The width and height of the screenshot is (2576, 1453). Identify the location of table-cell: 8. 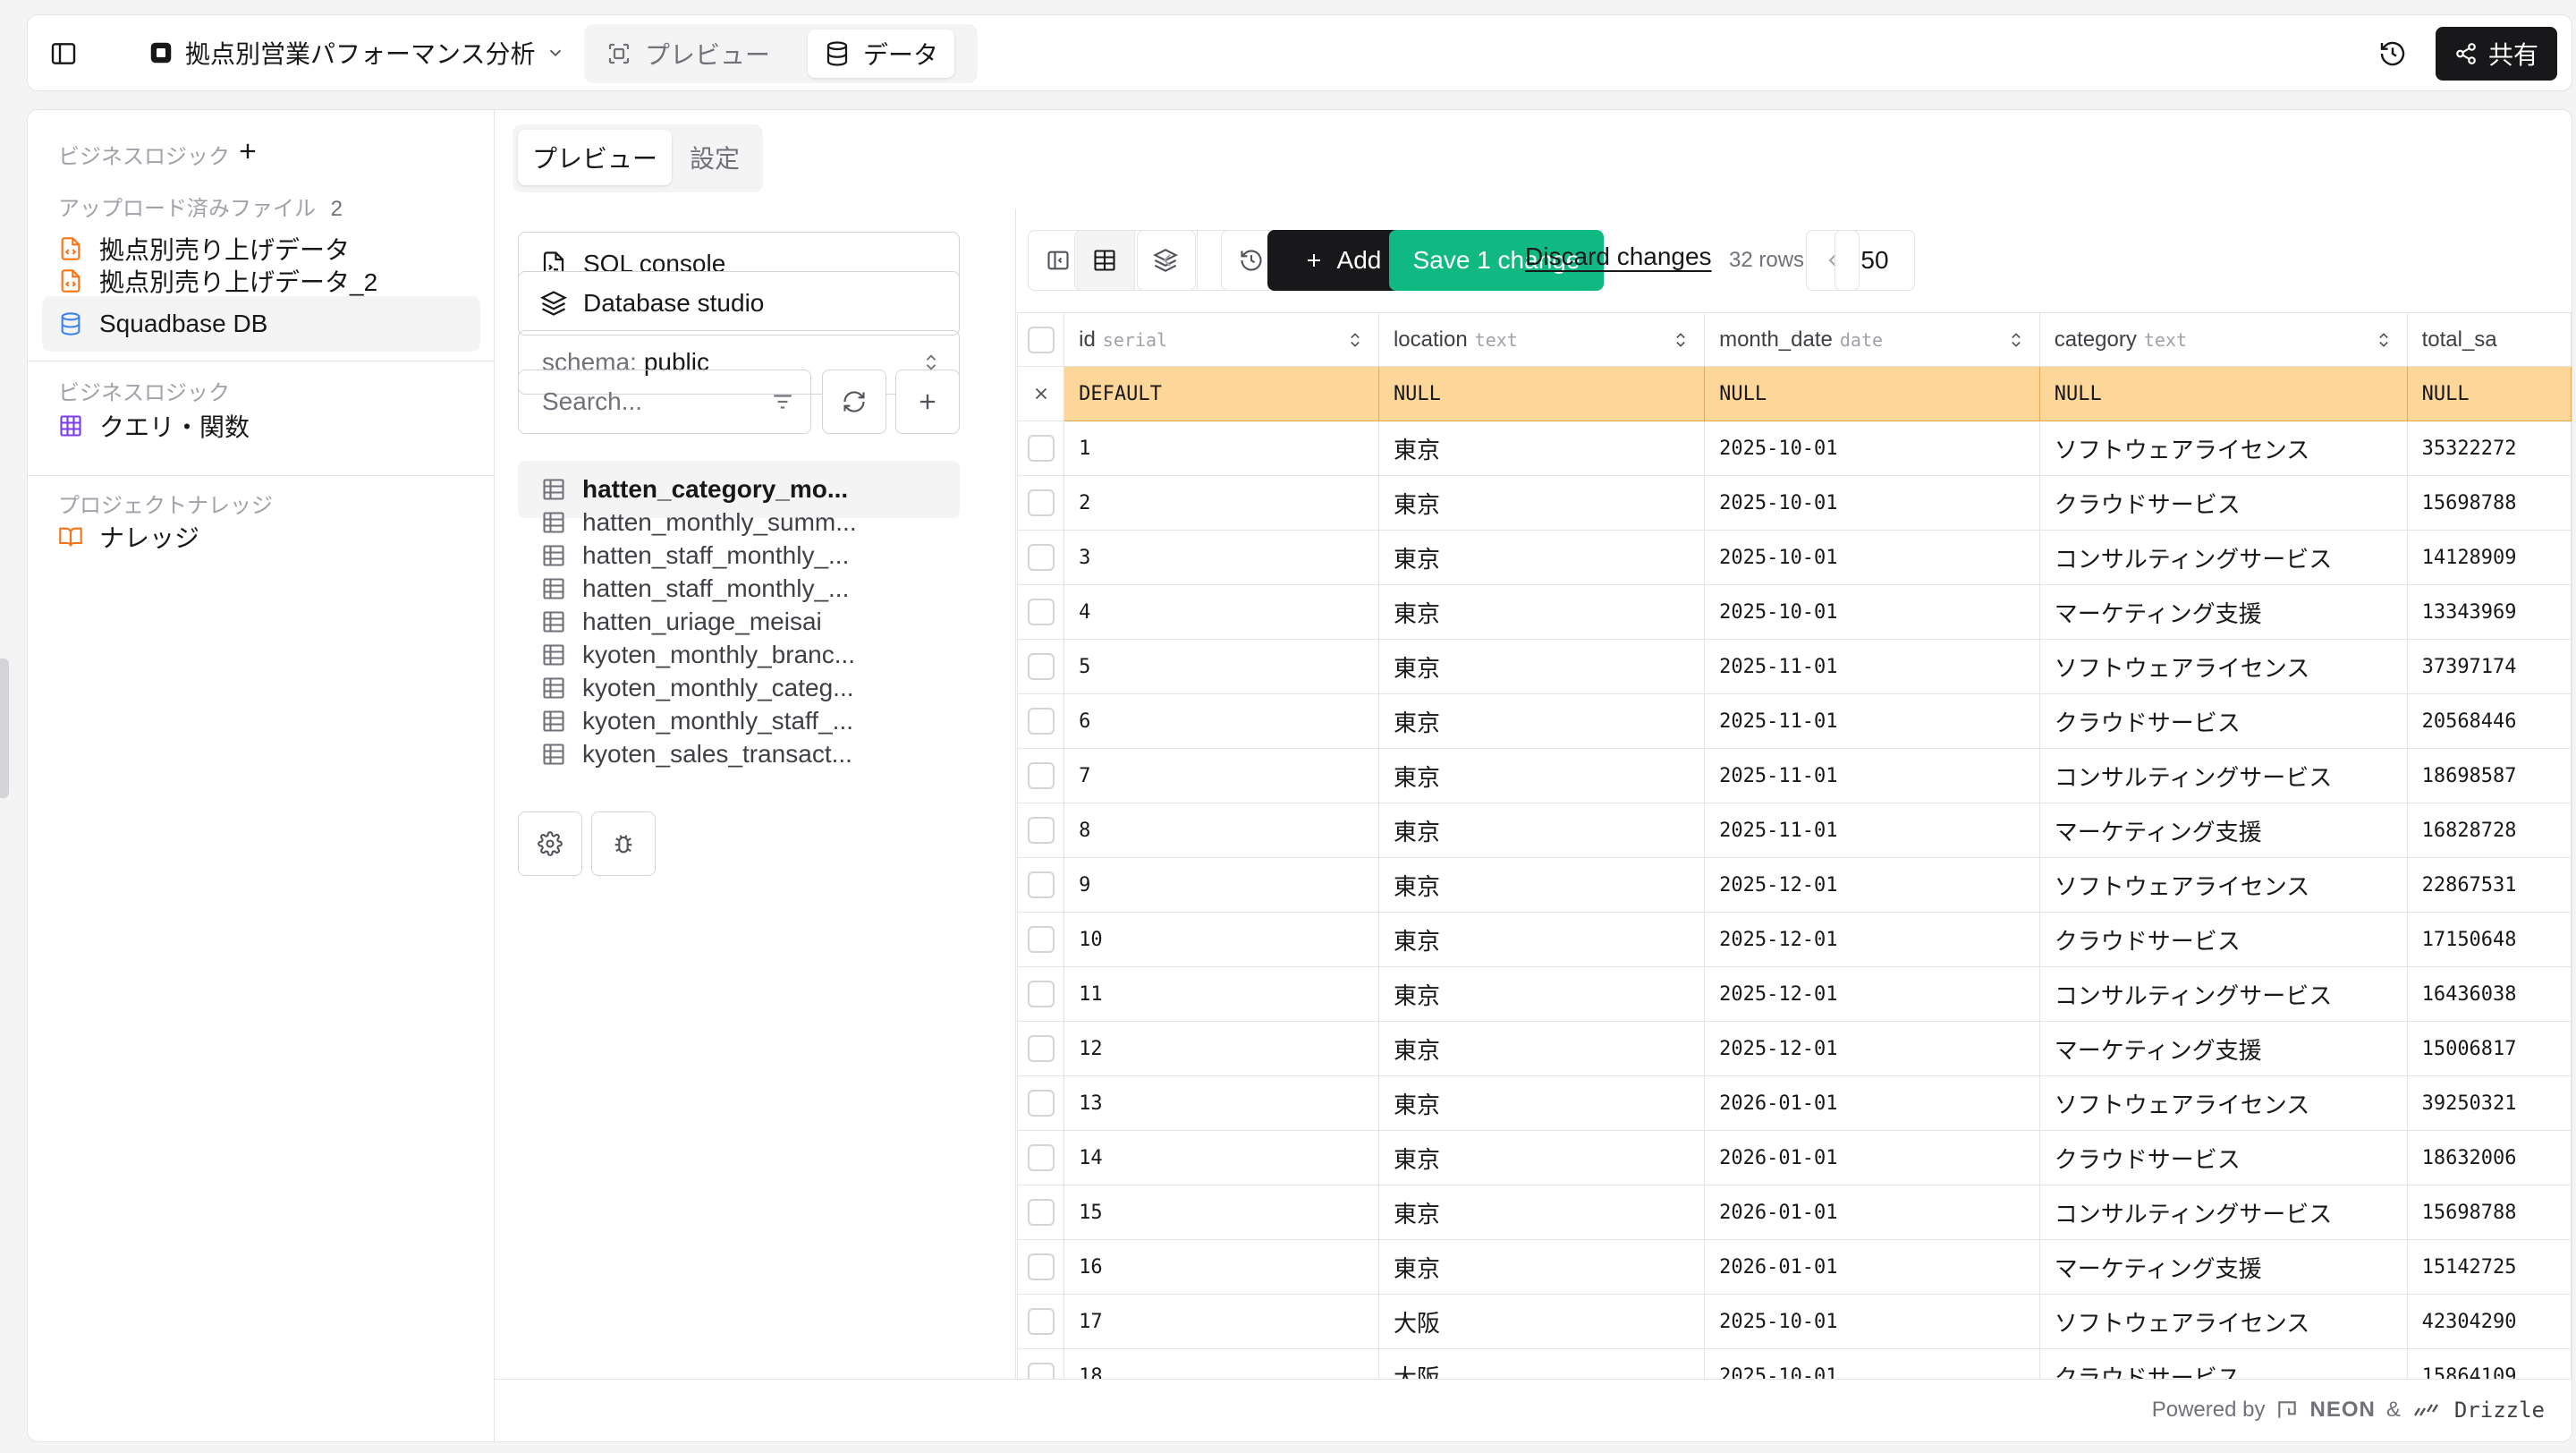
(1221, 830).